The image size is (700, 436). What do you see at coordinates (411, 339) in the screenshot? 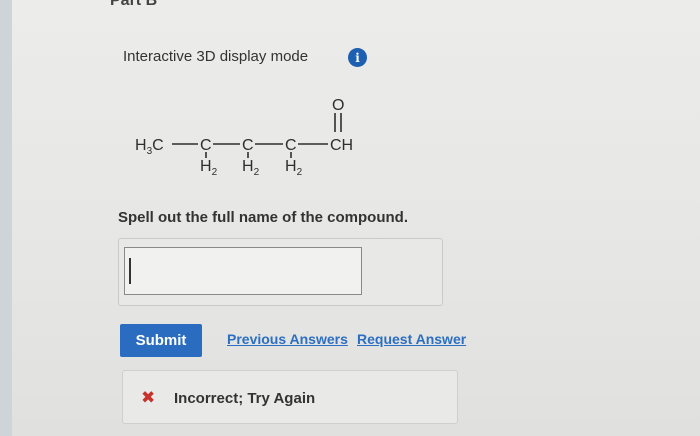
I see `request-answer-link: Request Answer` at bounding box center [411, 339].